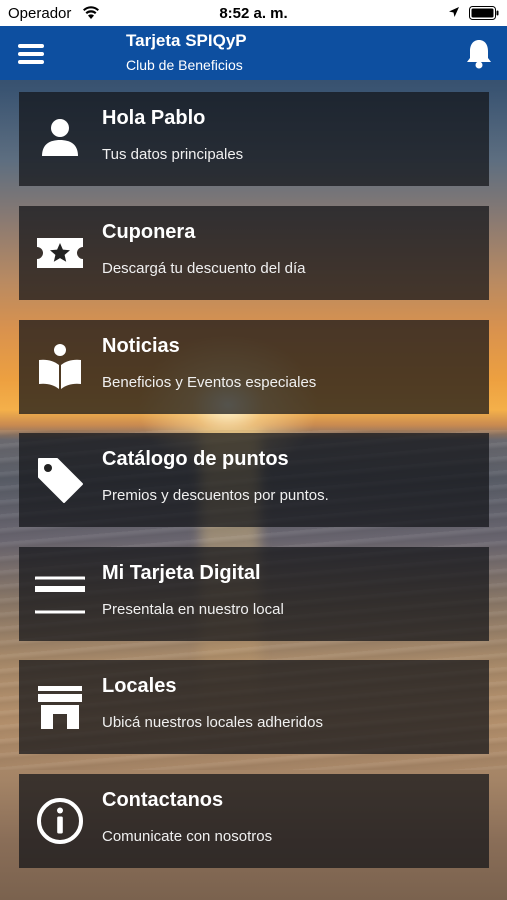 This screenshot has height=900, width=507. What do you see at coordinates (154, 118) in the screenshot?
I see `menu-item-title: Hola Pablo` at bounding box center [154, 118].